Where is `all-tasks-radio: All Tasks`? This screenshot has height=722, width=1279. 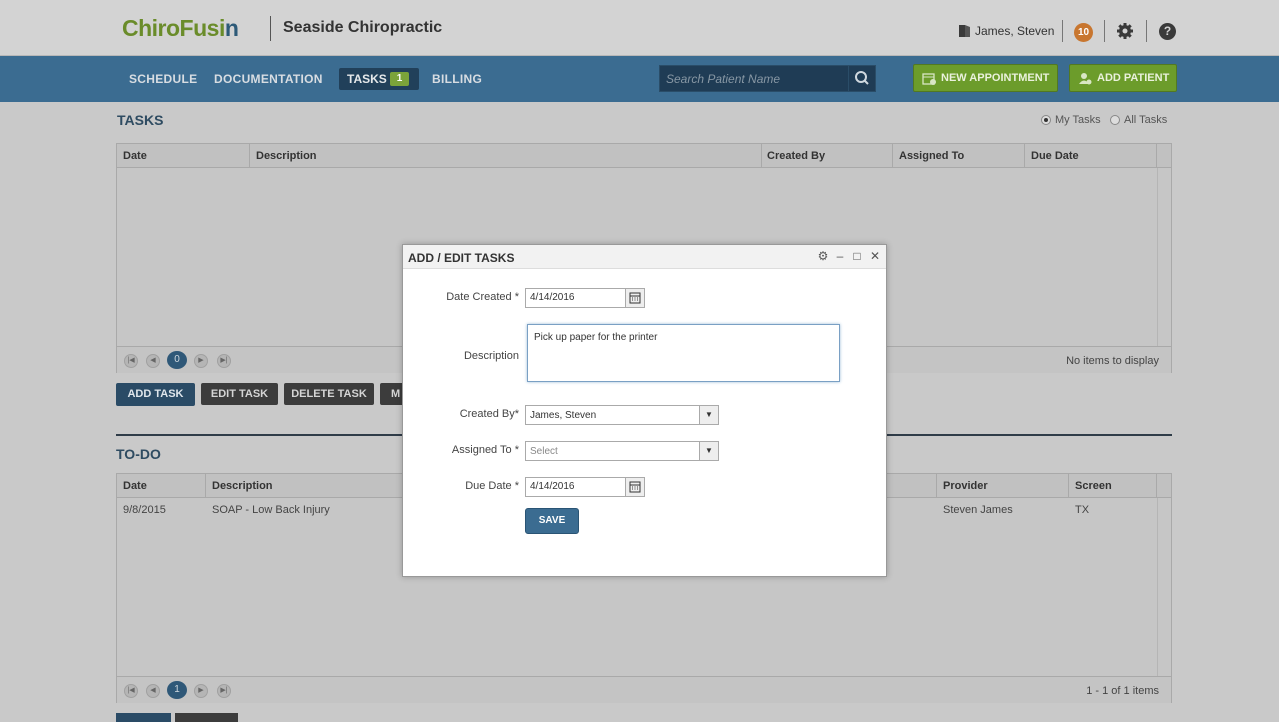
all-tasks-radio: All Tasks is located at coordinates (1138, 120).